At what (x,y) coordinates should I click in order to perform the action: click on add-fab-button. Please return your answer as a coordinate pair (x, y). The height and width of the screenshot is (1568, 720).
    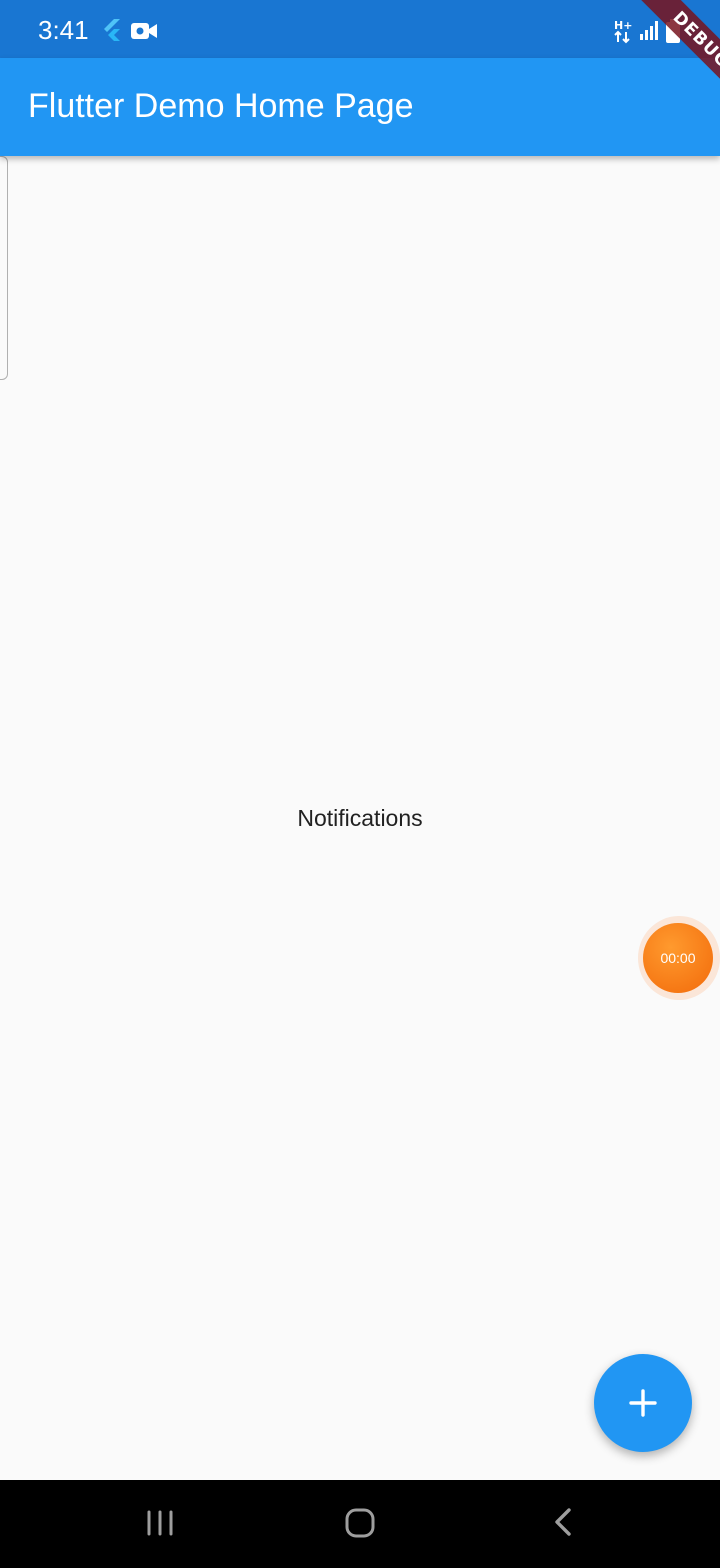
    Looking at the image, I should click on (643, 1403).